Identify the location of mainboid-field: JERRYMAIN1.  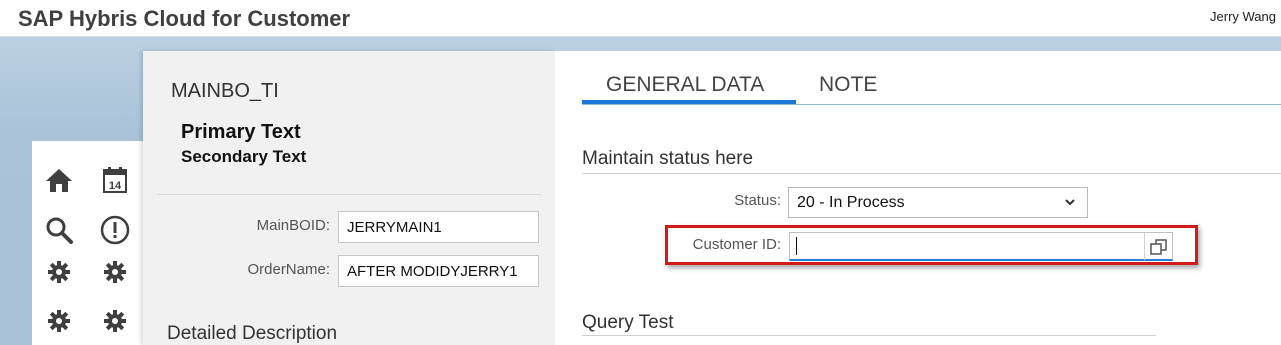
(438, 227).